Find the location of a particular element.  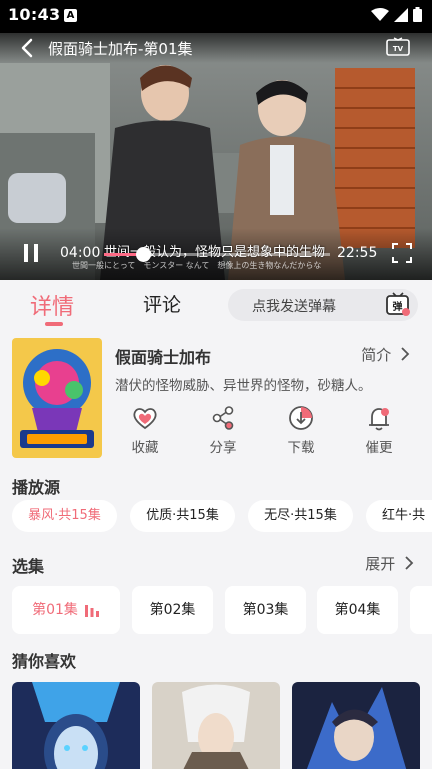

download-label: 下载 is located at coordinates (301, 448).